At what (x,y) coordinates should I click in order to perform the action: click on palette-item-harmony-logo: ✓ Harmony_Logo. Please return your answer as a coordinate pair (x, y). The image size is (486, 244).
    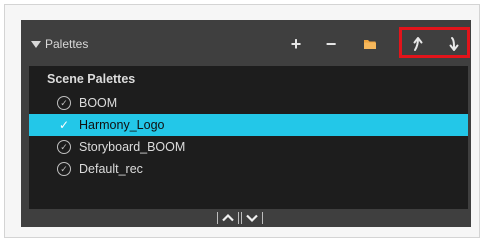
    Looking at the image, I should click on (248, 125).